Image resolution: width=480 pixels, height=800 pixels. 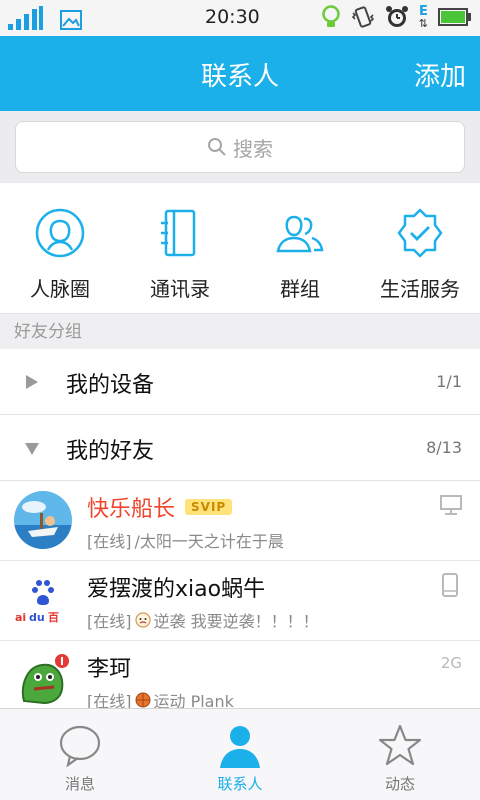 I want to click on contact-row: ai du 百 爱摆渡的xiao蜗牛 [在线] 逆袭 我要逆袭！！！！, so click(x=240, y=601).